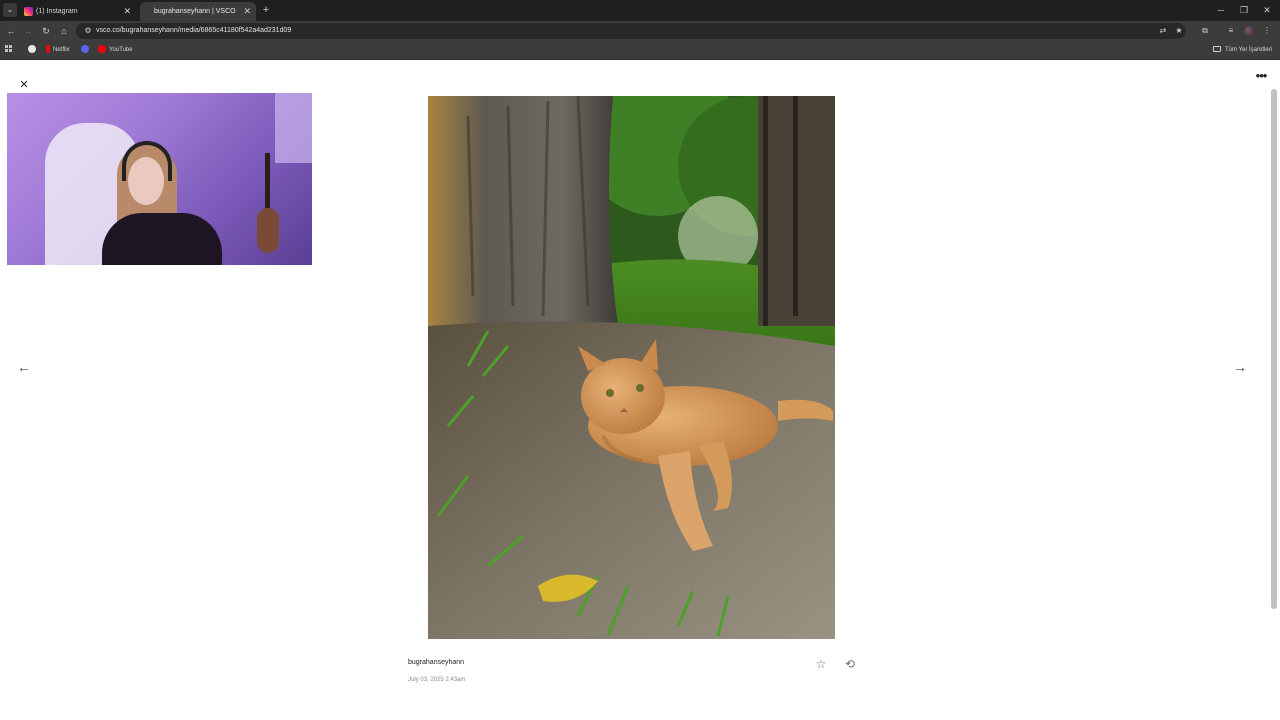 The height and width of the screenshot is (720, 1280). I want to click on reload-button: ↻, so click(46, 31).